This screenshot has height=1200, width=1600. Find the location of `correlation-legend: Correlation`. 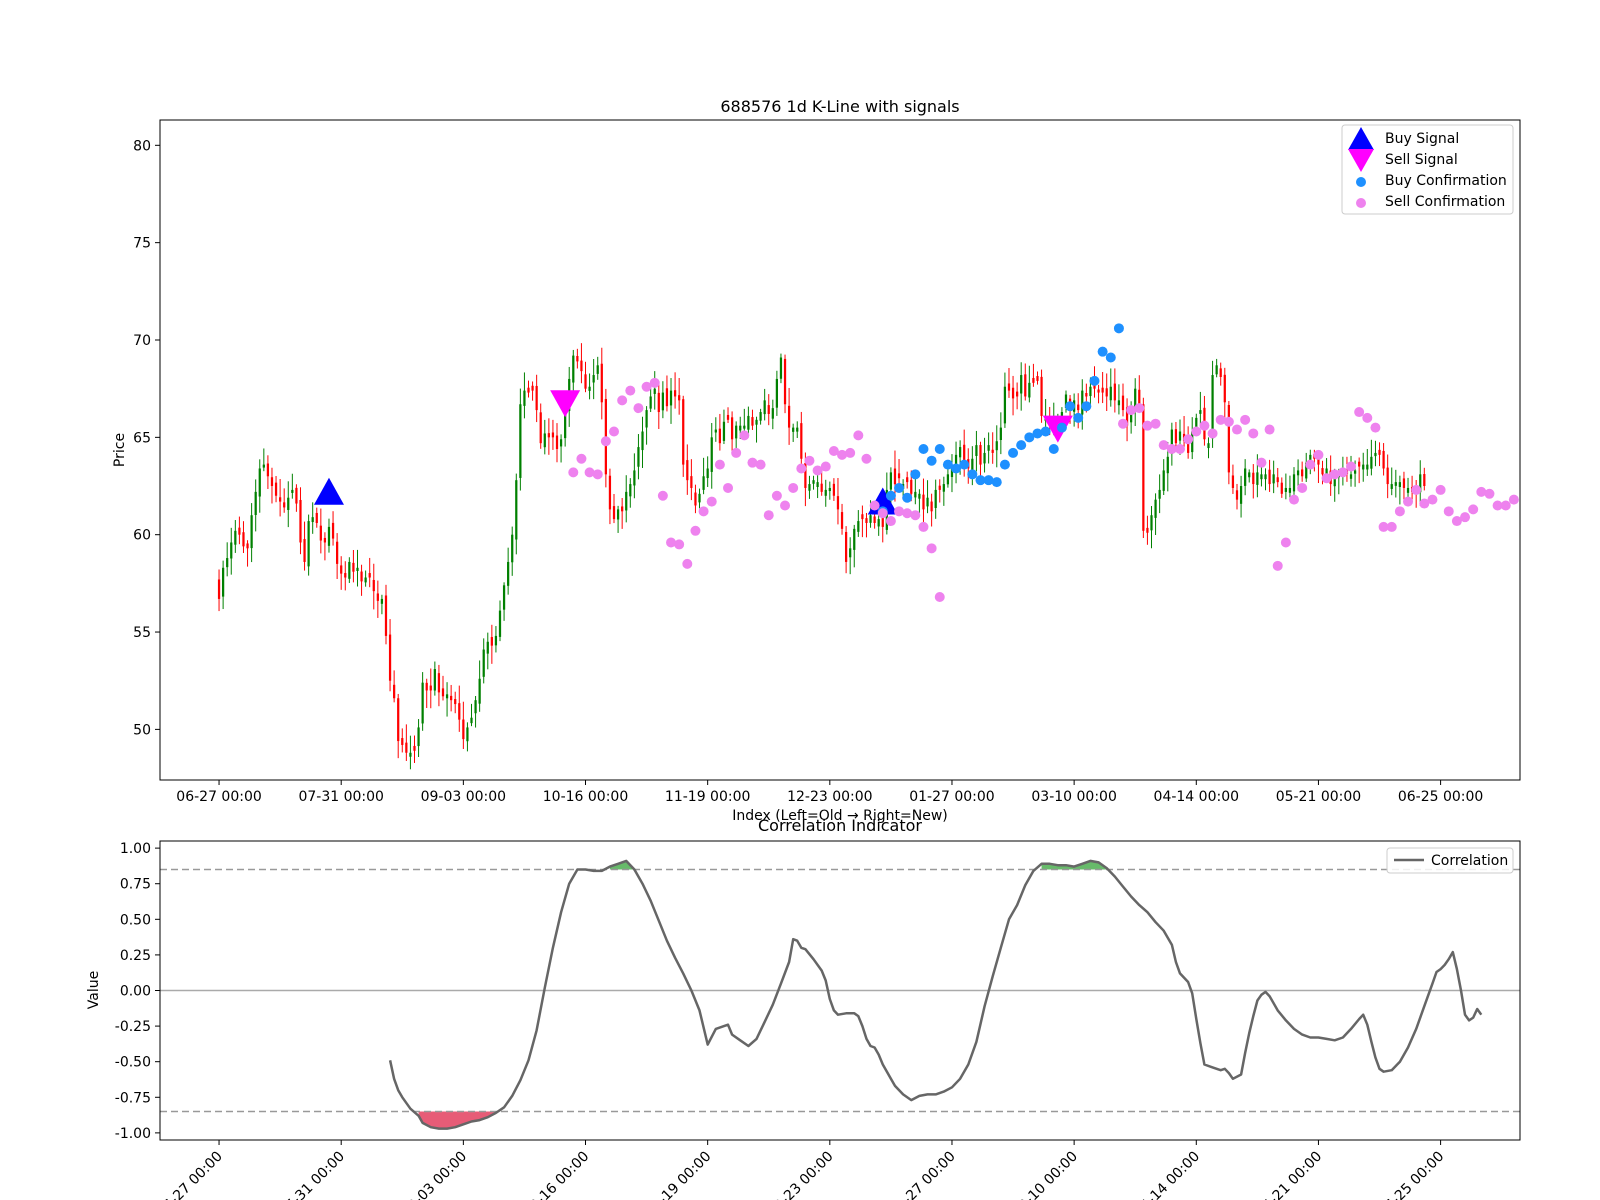

correlation-legend: Correlation is located at coordinates (1450, 860).